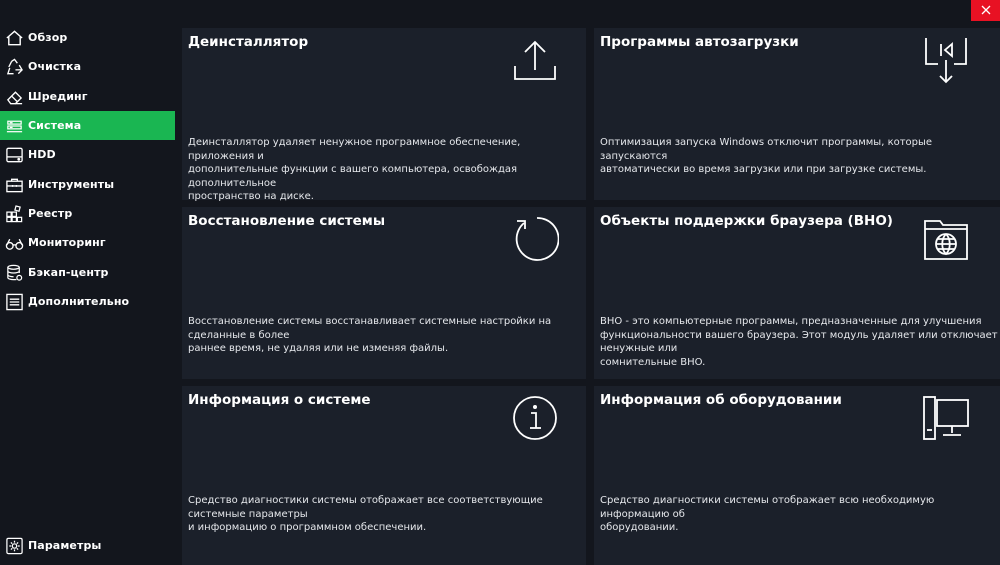  I want to click on registry-icon, so click(14, 213).